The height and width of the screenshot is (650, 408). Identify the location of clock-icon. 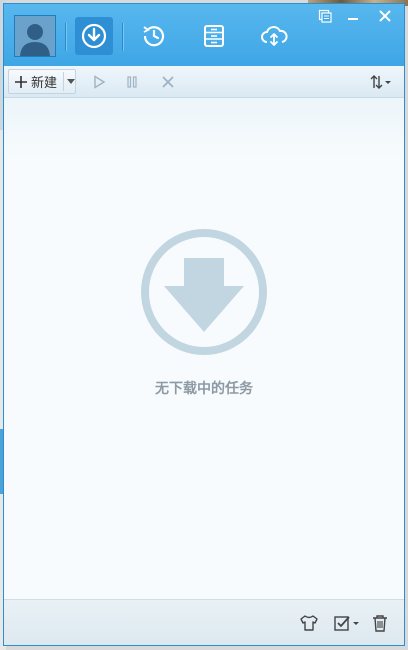
(154, 36).